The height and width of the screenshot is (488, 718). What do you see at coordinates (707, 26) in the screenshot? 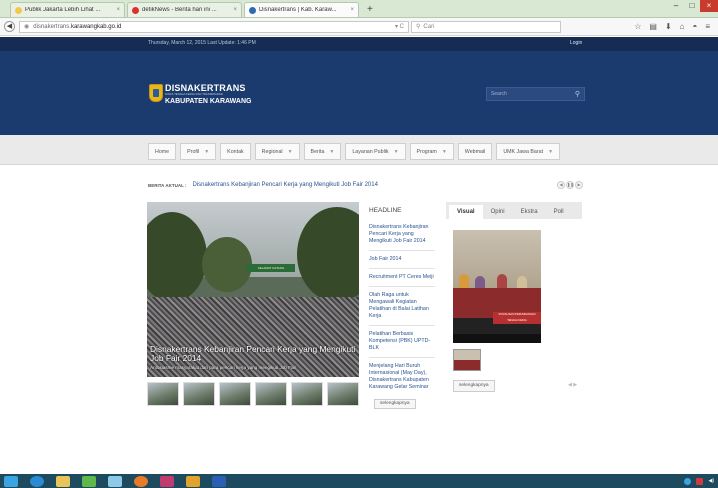
I see `menu-icon: ≡` at bounding box center [707, 26].